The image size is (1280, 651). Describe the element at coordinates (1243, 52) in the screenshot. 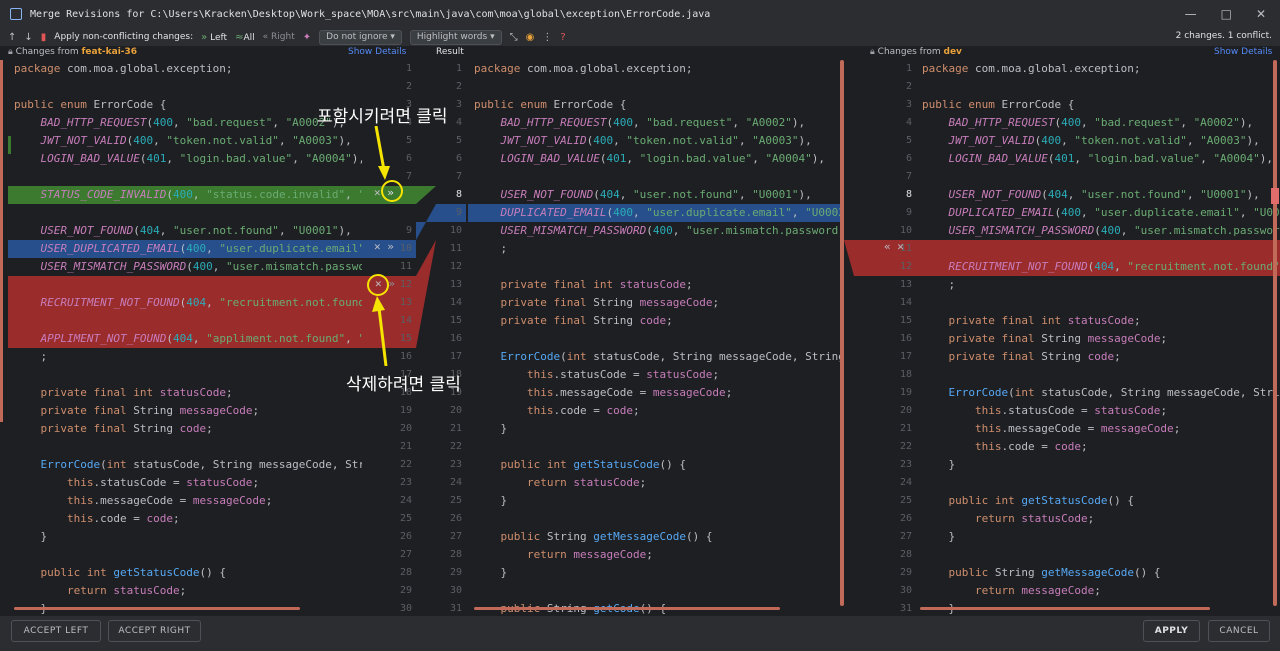

I see `right-show-details-link: Show Details` at that location.